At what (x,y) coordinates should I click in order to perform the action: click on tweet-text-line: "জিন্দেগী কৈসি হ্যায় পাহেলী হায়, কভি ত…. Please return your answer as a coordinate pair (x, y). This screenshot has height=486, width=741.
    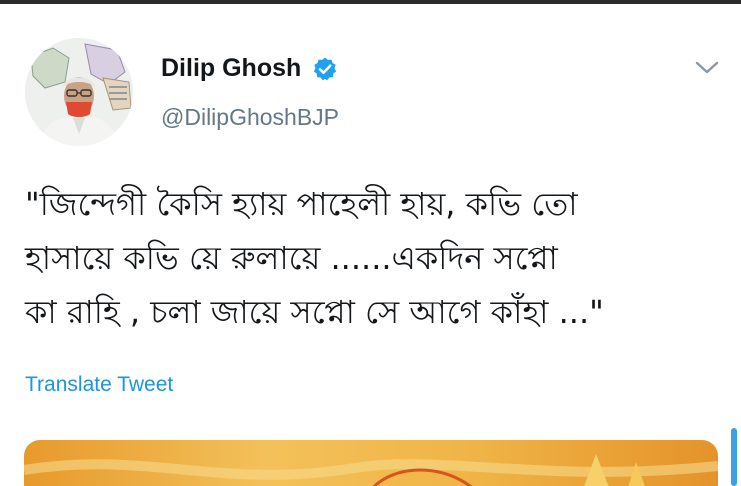
    Looking at the image, I should click on (301, 204).